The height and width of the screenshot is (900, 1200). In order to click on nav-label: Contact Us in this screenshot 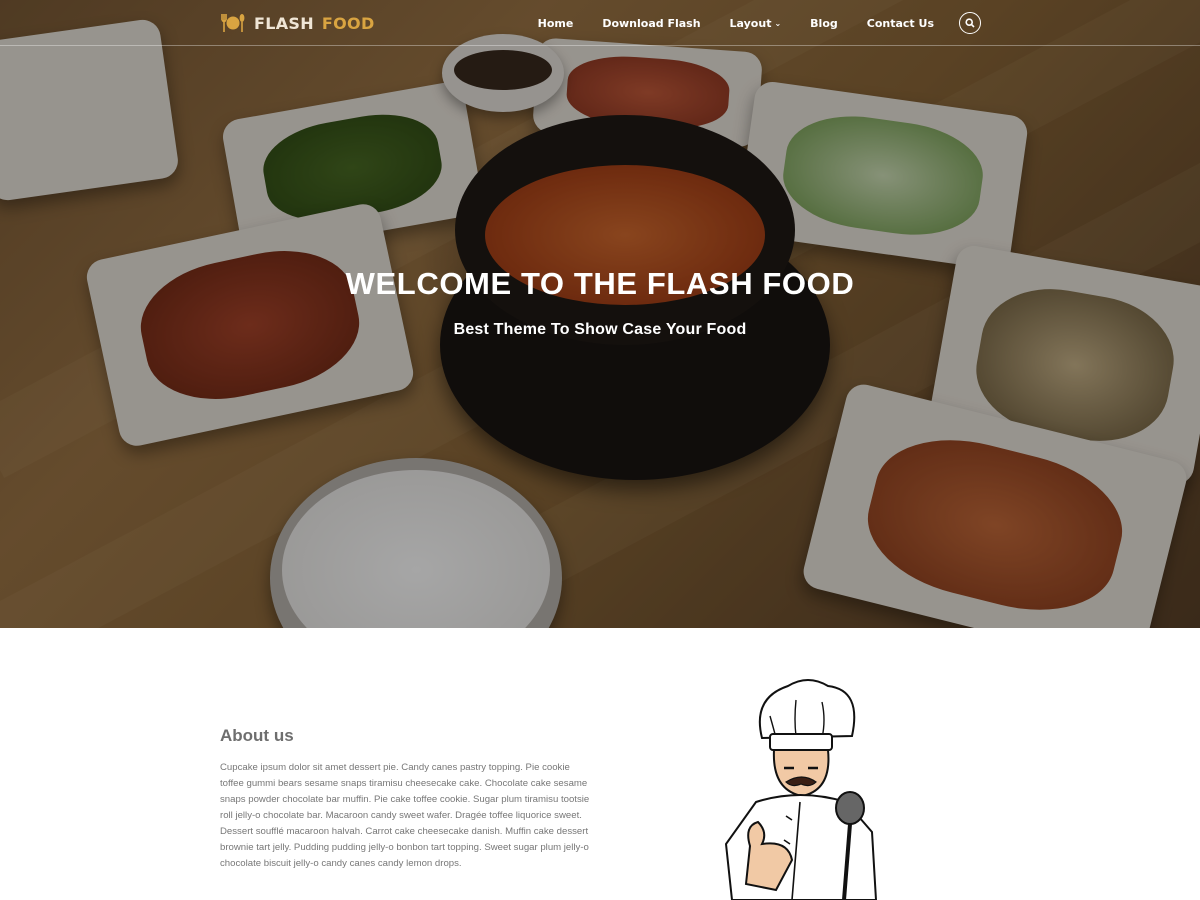, I will do `click(900, 23)`.